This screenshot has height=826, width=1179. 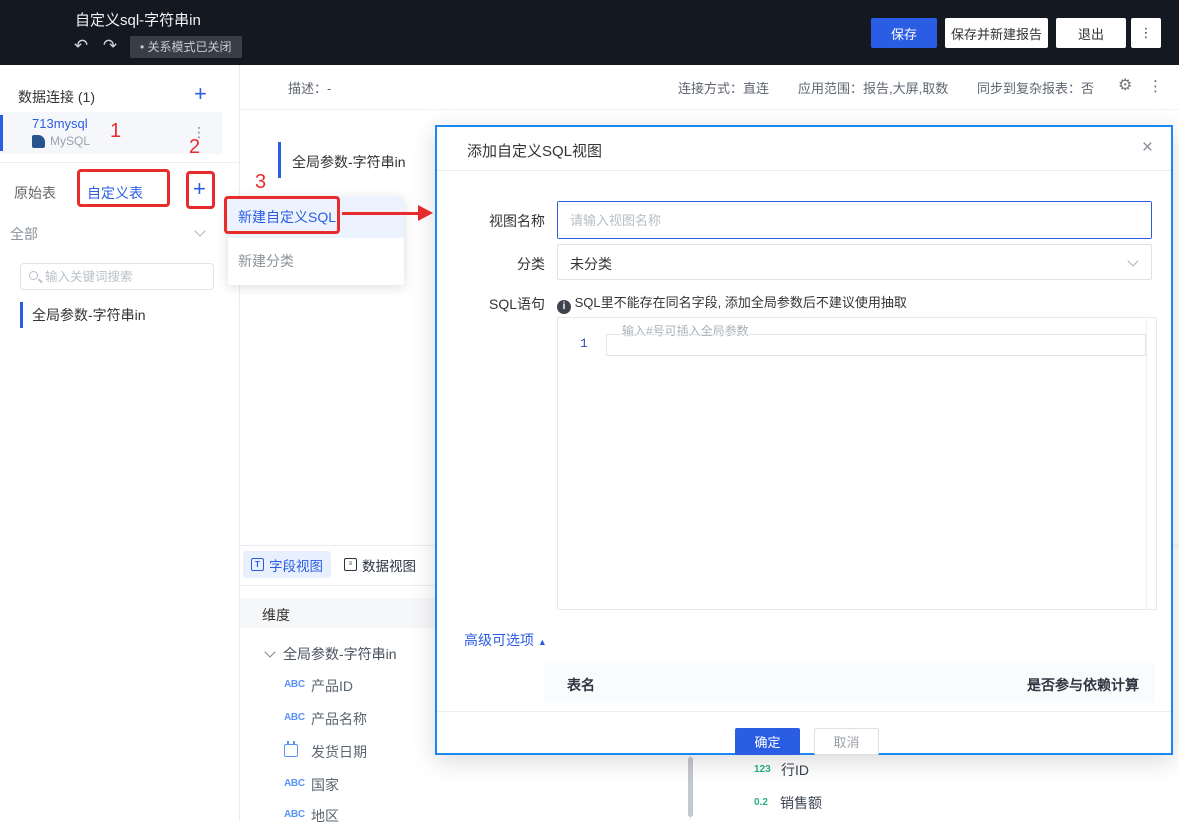 I want to click on relation-mode-badge: • 关系模式已关闭, so click(x=186, y=47).